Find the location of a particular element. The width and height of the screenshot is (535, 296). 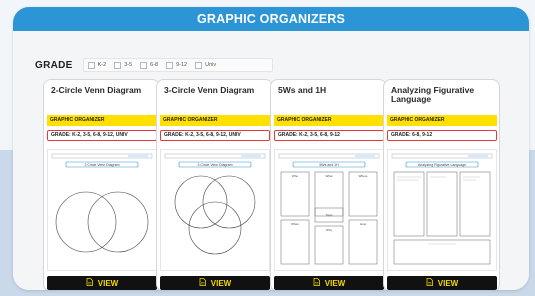

preview-thumbnail: 3 Circle Venn Diagram is located at coordinates (215, 210).